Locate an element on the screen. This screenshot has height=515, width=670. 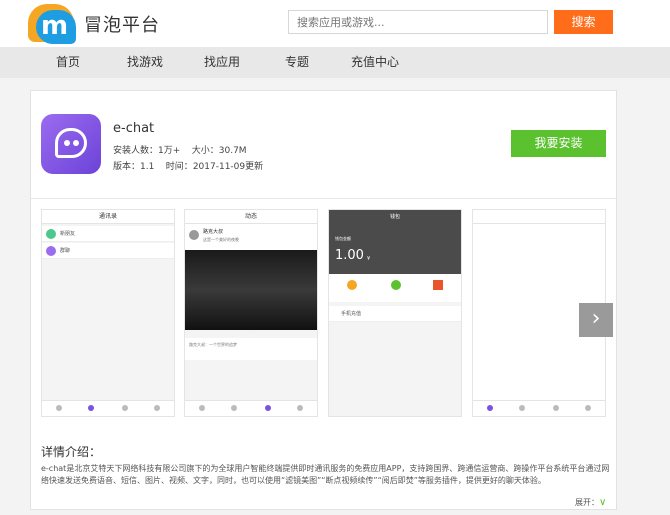
wallet-amount: 1.00 is located at coordinates (349, 255).